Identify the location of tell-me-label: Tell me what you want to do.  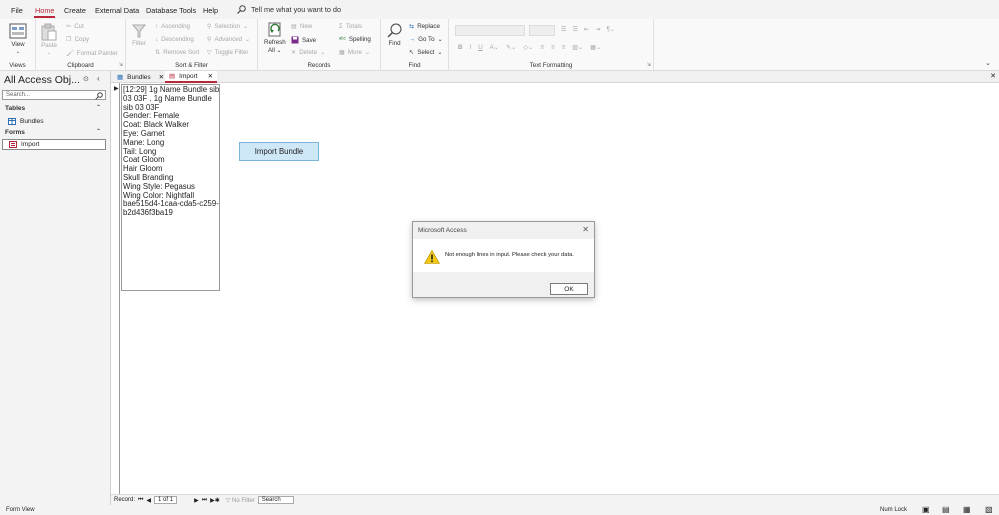
(296, 9).